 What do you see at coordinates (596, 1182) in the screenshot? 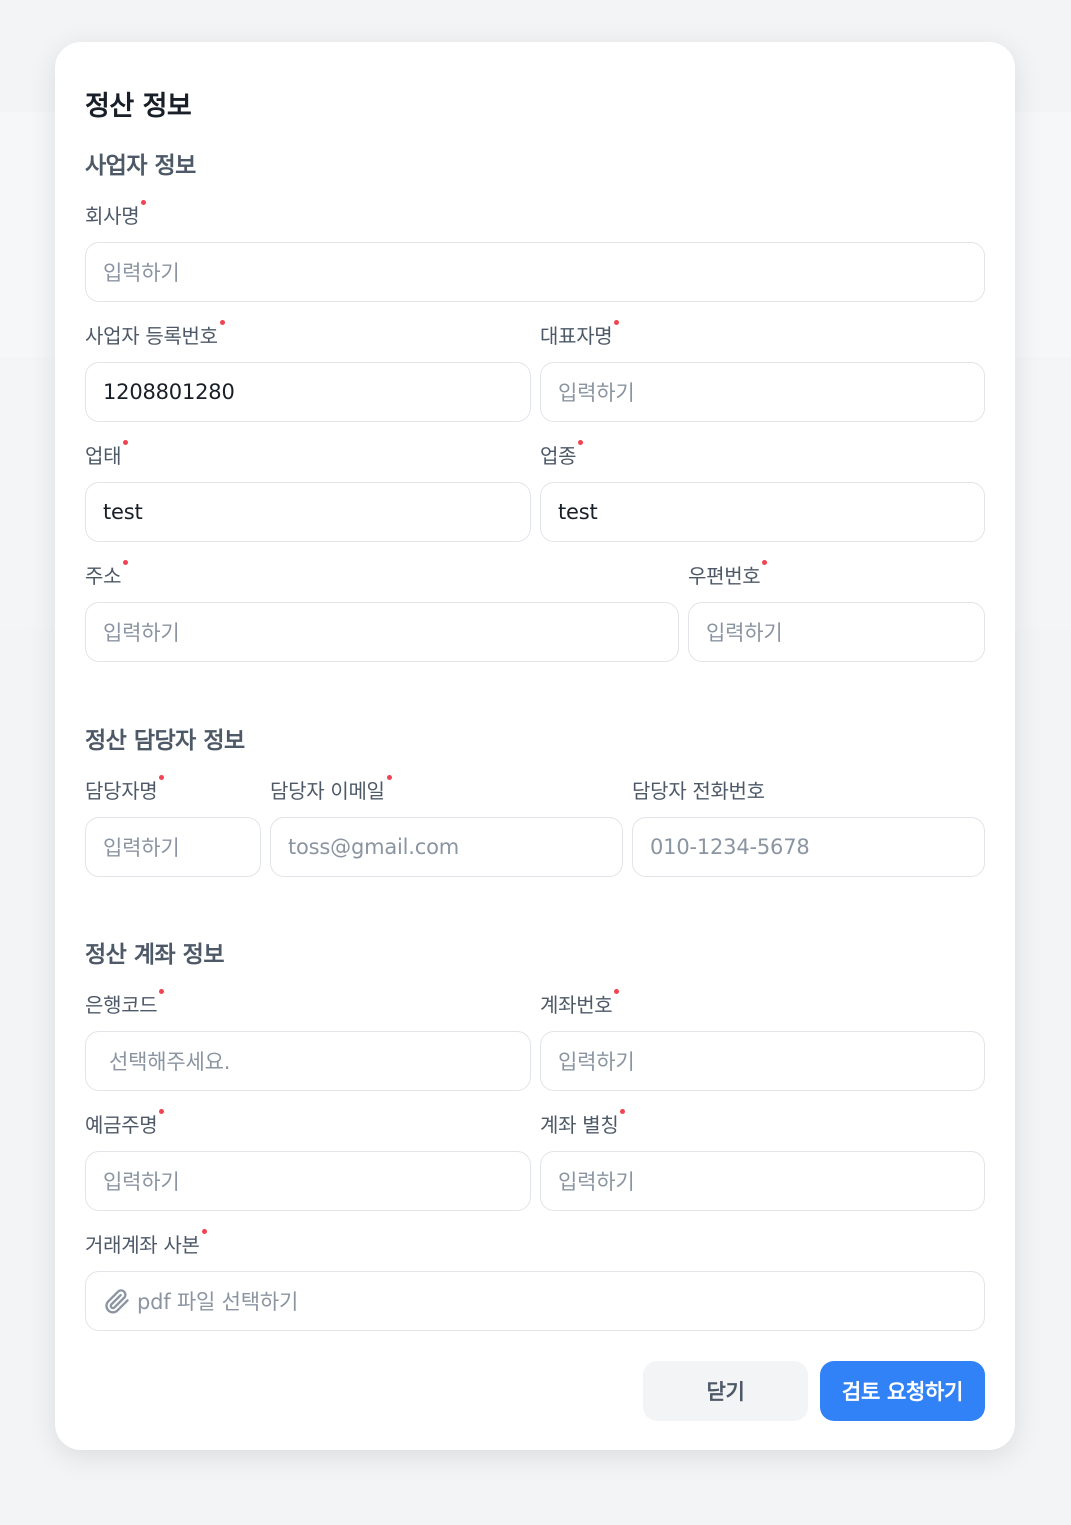
I see `account-alias-placeholder: 입력하기` at bounding box center [596, 1182].